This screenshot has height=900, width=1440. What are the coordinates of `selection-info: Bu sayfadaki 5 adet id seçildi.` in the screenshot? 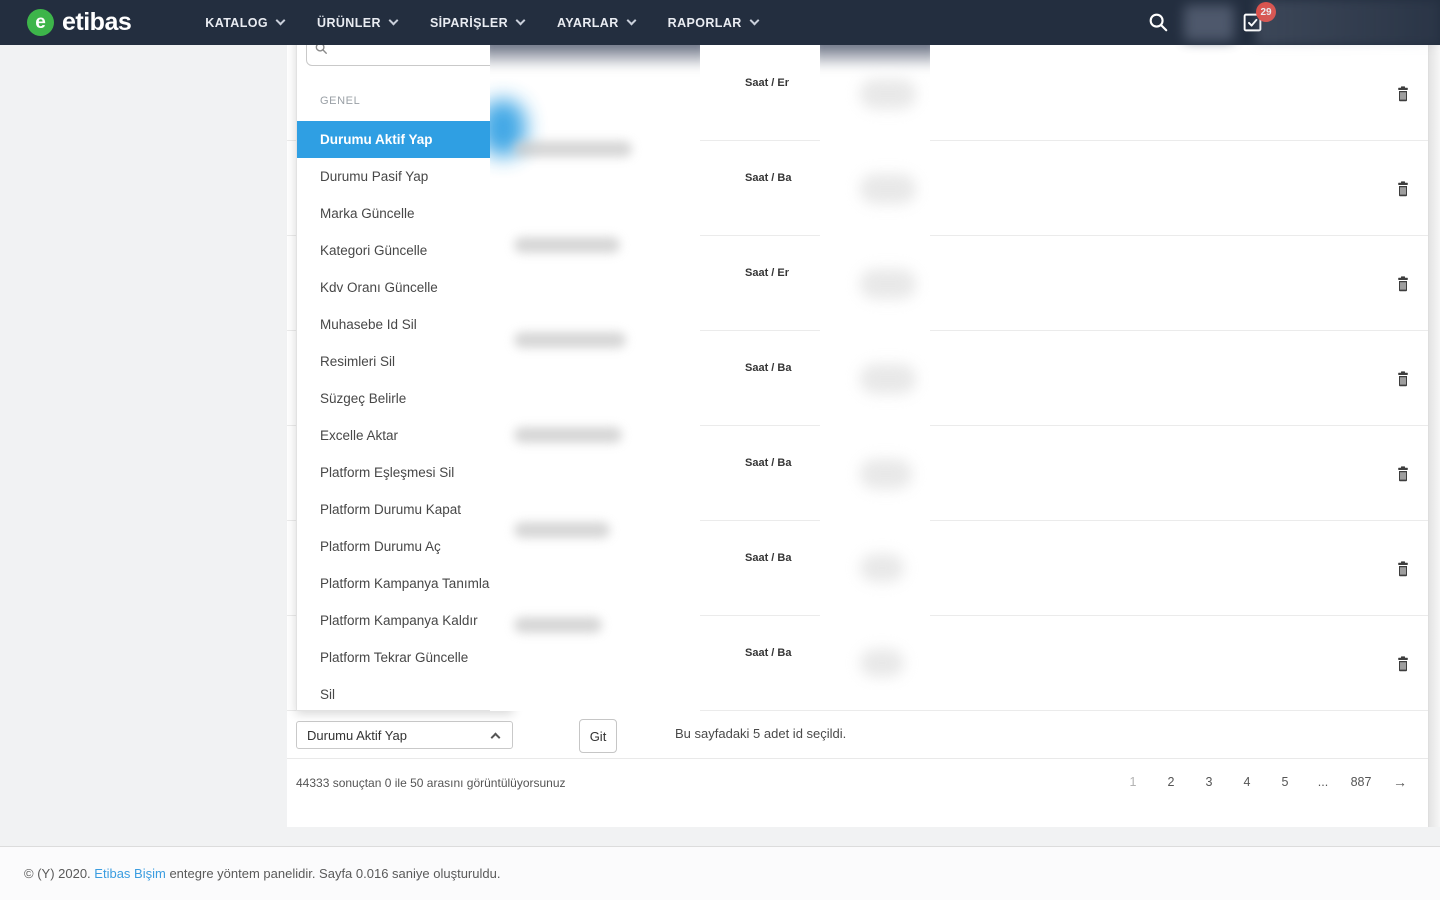 It's located at (761, 733).